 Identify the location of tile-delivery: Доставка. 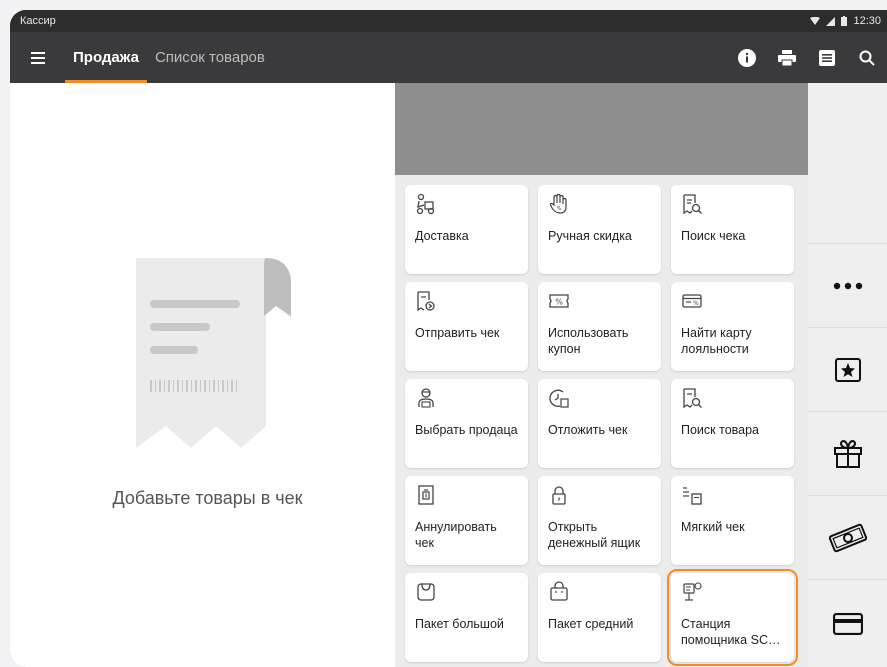
(466, 229).